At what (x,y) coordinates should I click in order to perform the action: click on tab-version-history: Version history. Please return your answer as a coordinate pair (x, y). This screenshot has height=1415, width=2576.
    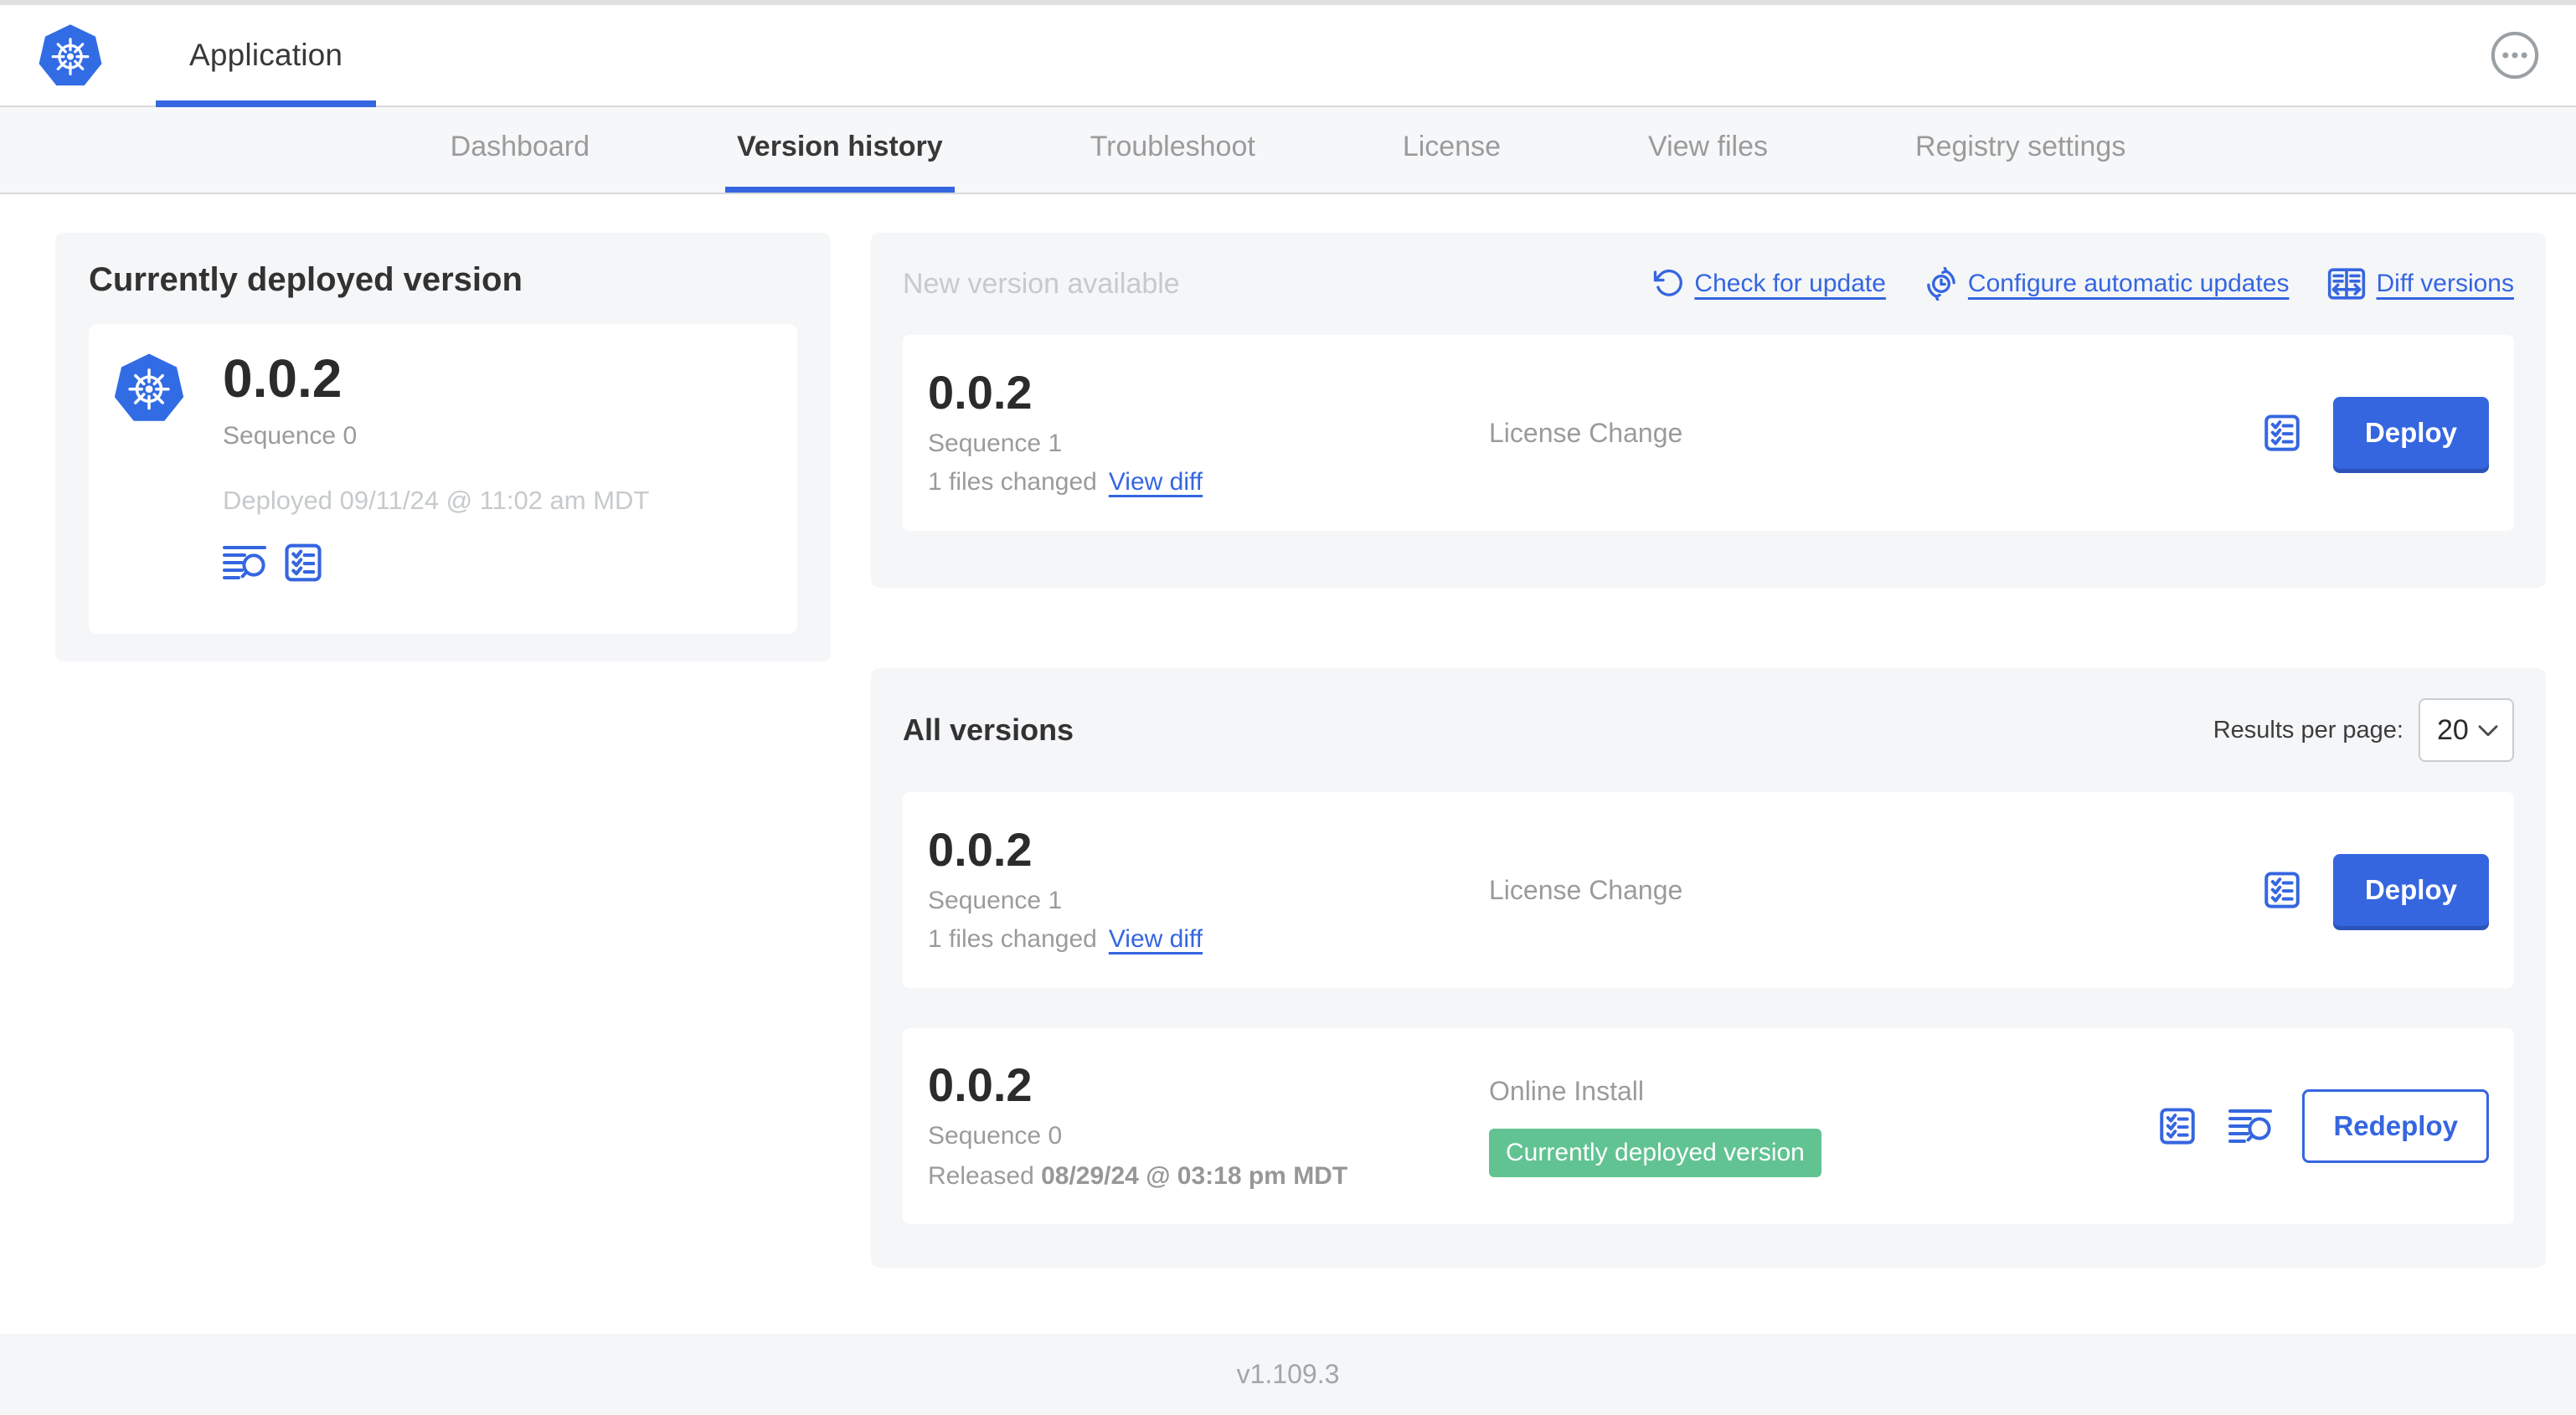
    Looking at the image, I should click on (839, 150).